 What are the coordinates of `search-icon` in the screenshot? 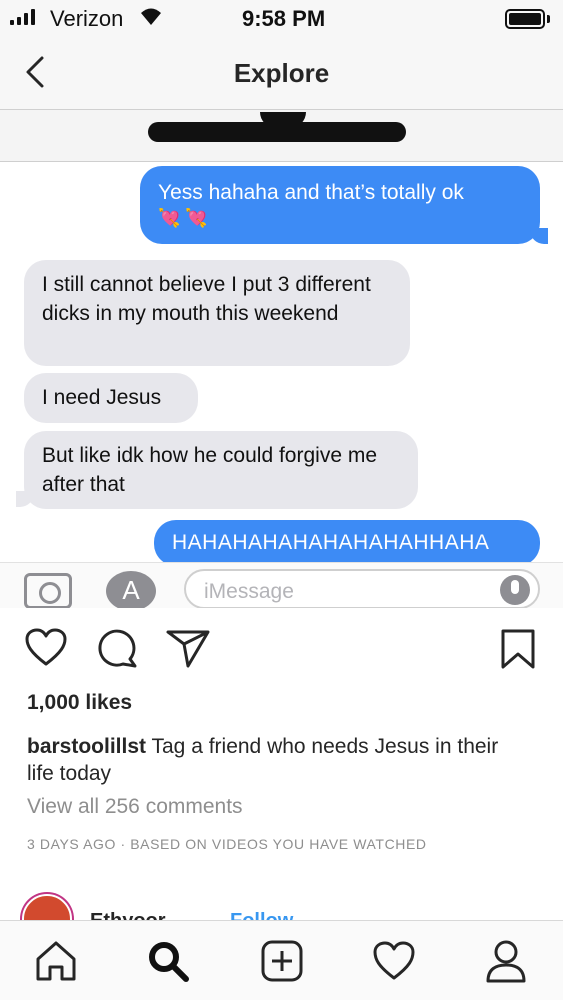 It's located at (168, 961).